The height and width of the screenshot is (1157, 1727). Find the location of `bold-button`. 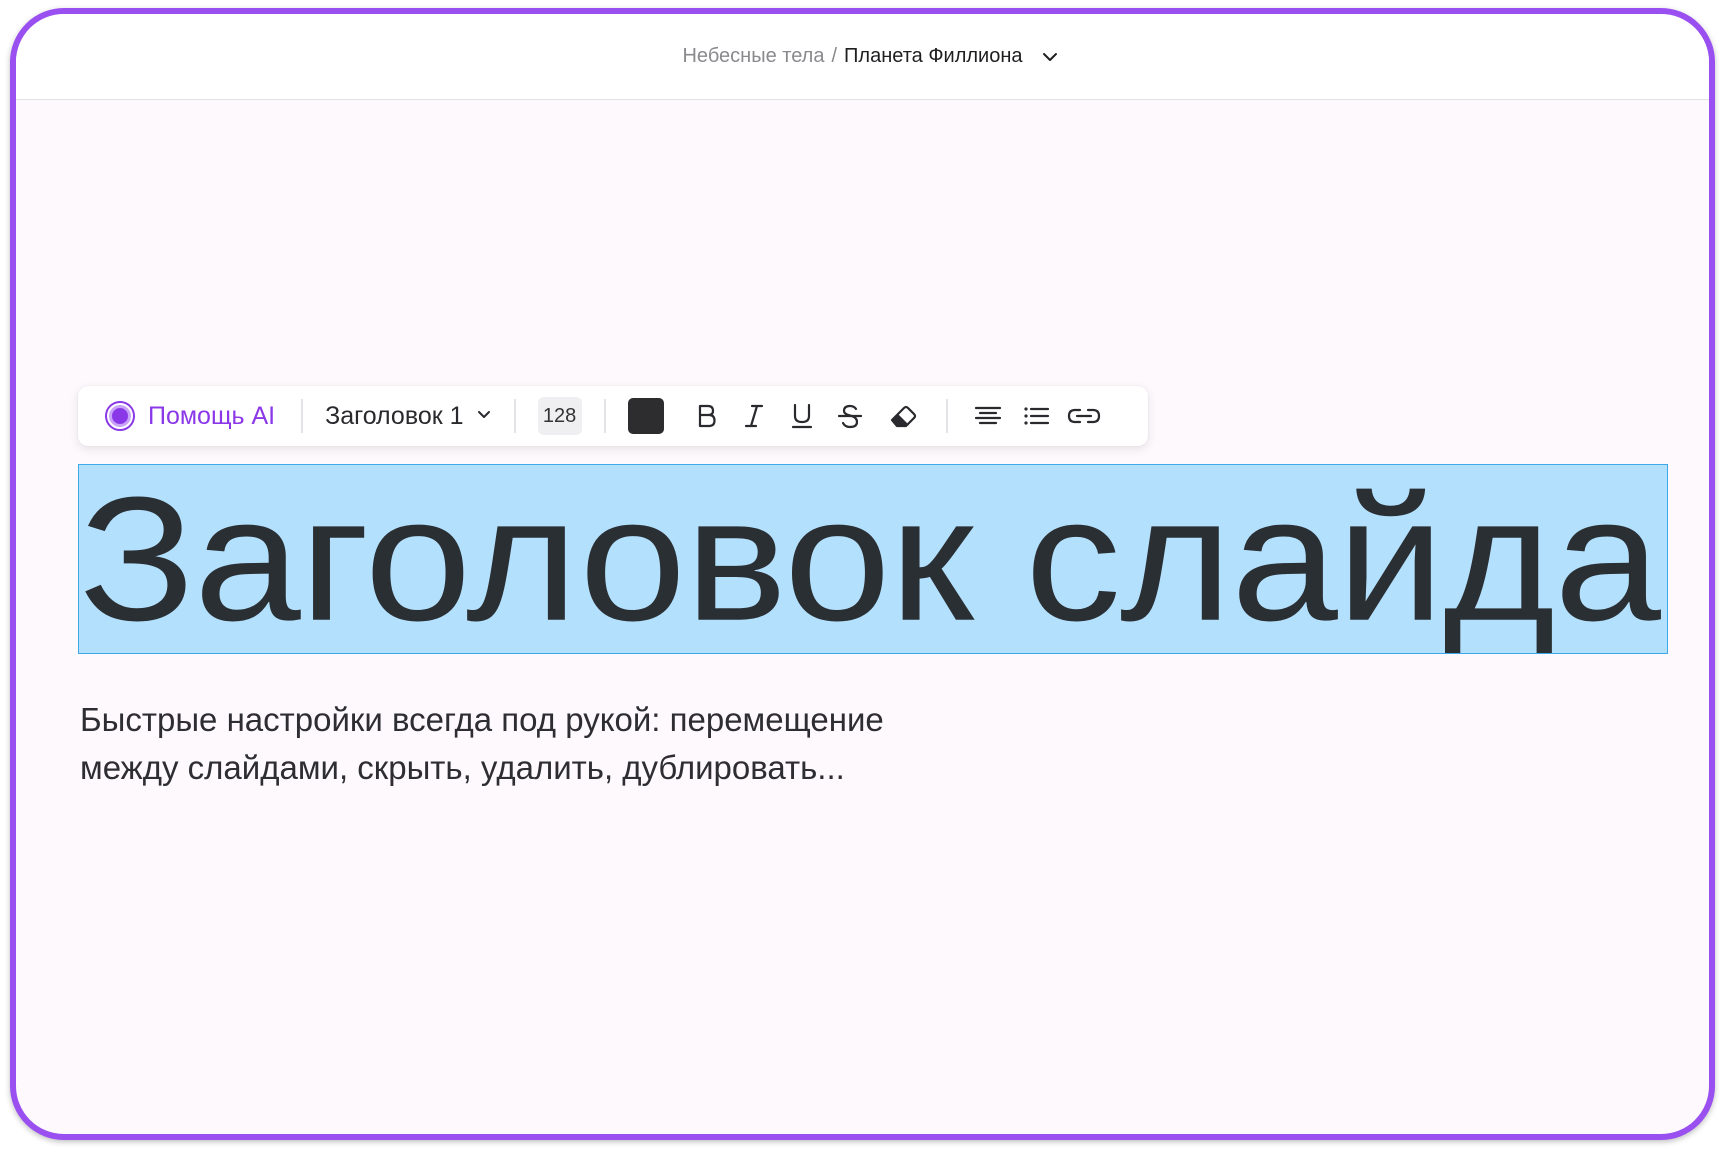

bold-button is located at coordinates (706, 416).